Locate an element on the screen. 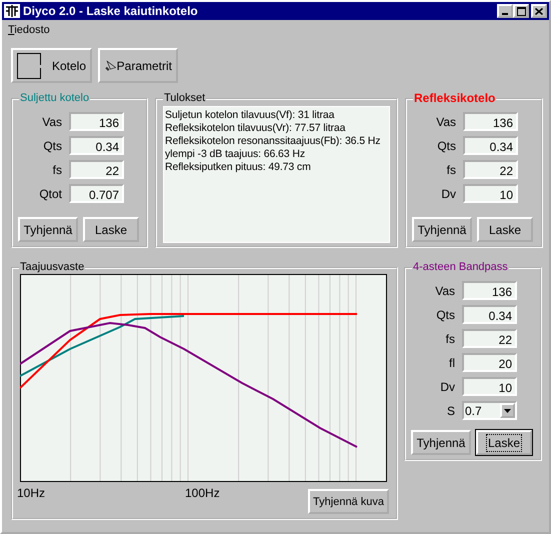 This screenshot has height=534, width=551. field-label: Qtot is located at coordinates (50, 193).